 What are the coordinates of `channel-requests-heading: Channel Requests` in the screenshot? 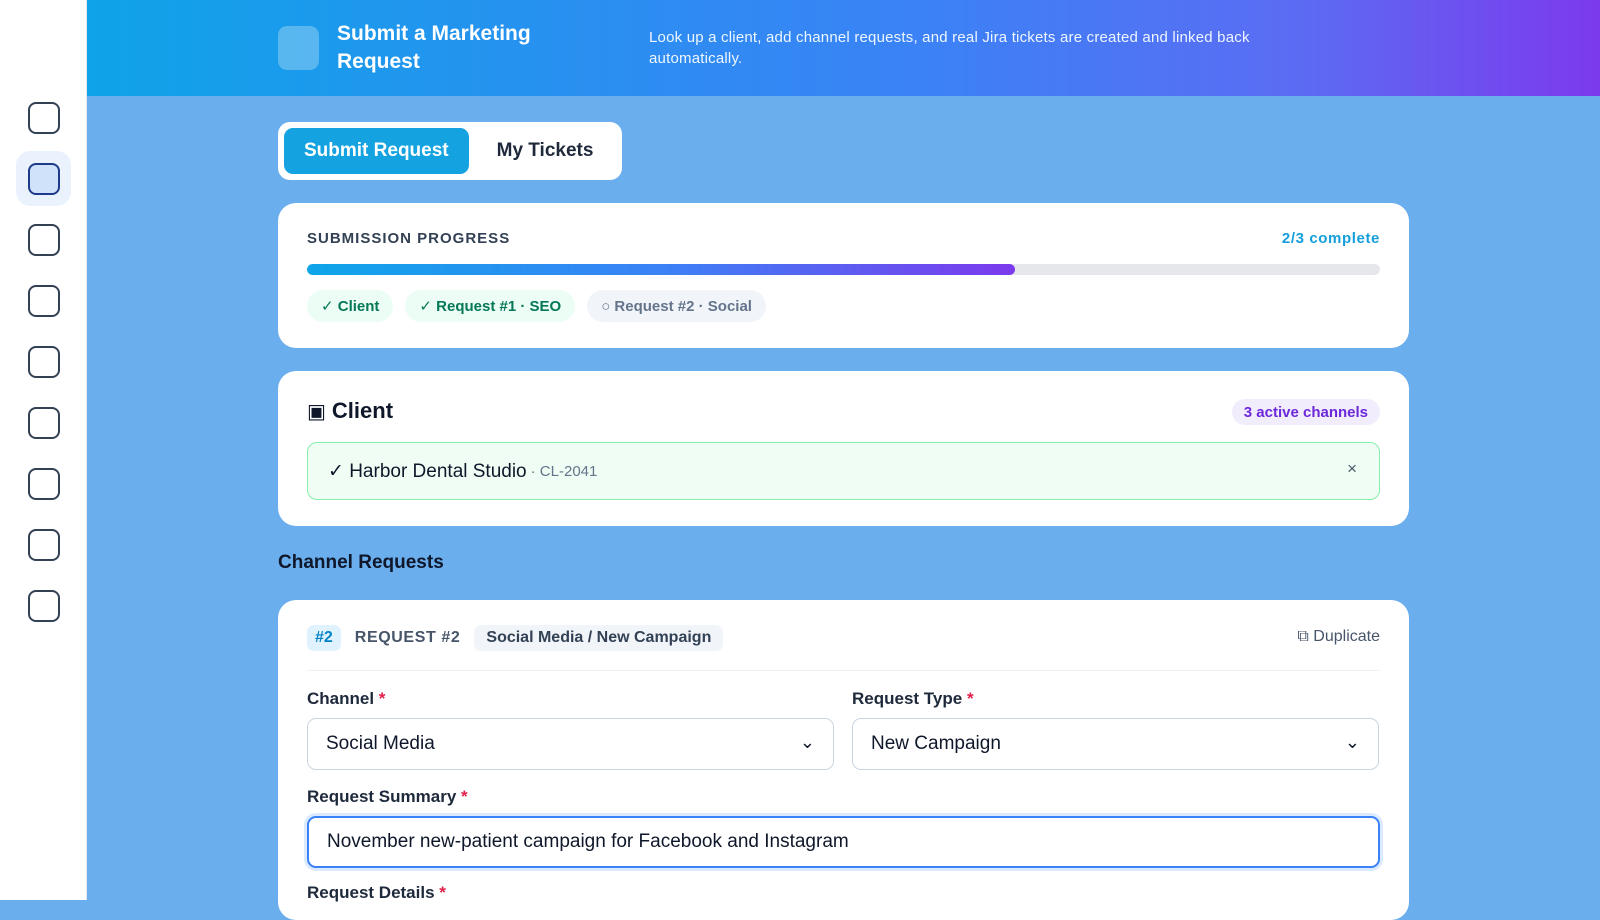 It's located at (361, 562).